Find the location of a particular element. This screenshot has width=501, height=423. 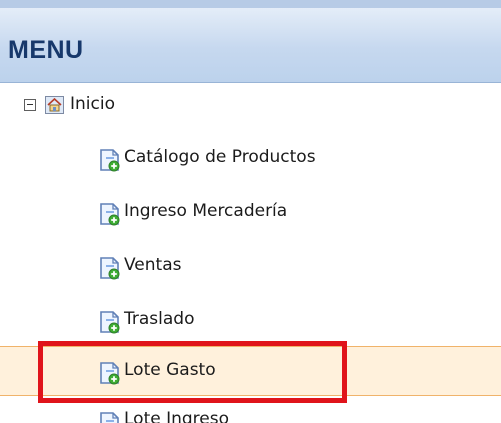

tree-item-label: Ventas is located at coordinates (153, 265).